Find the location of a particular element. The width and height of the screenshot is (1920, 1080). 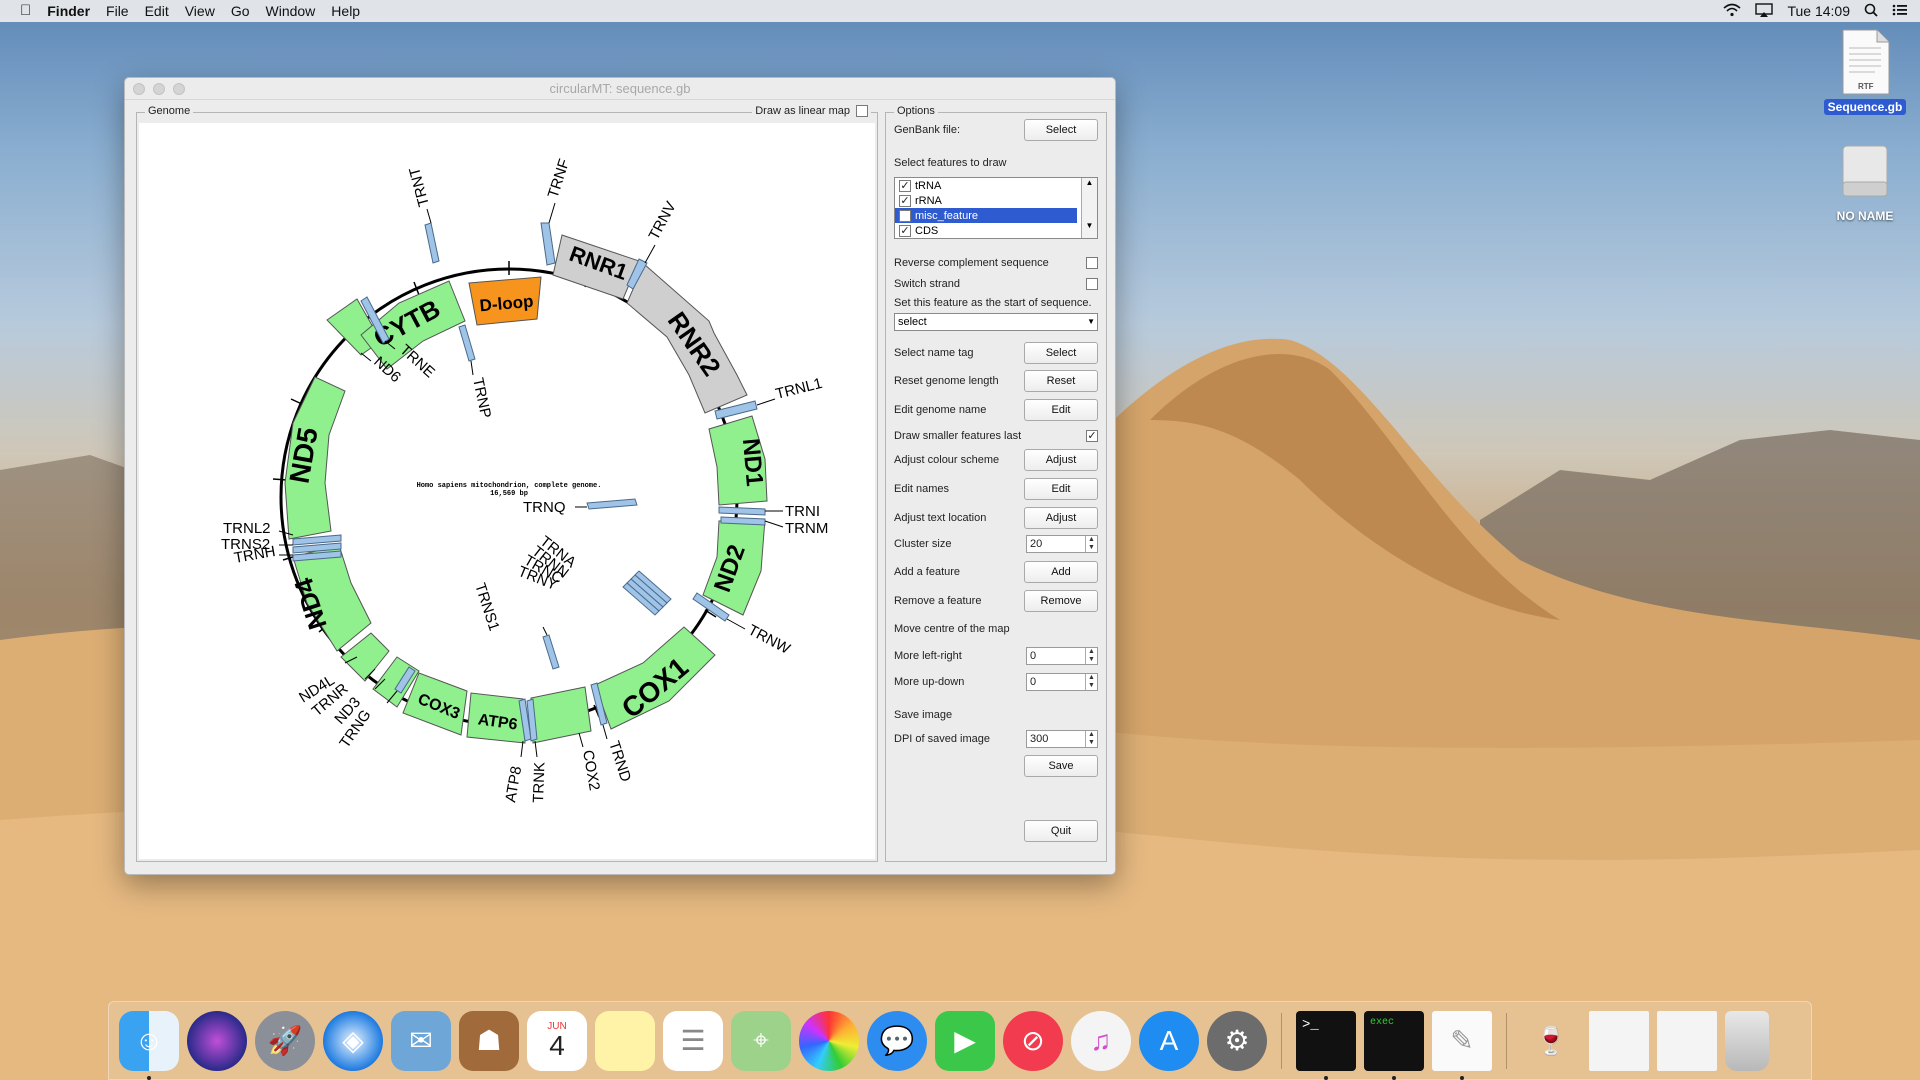

cluster-size-value: 20 is located at coordinates (1036, 544).